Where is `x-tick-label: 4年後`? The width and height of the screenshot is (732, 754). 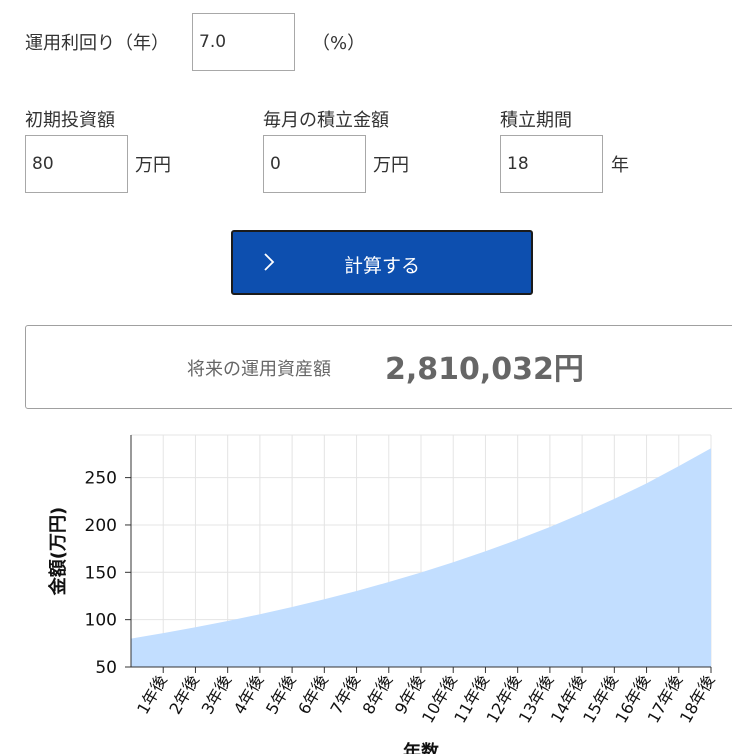 x-tick-label: 4年後 is located at coordinates (249, 695).